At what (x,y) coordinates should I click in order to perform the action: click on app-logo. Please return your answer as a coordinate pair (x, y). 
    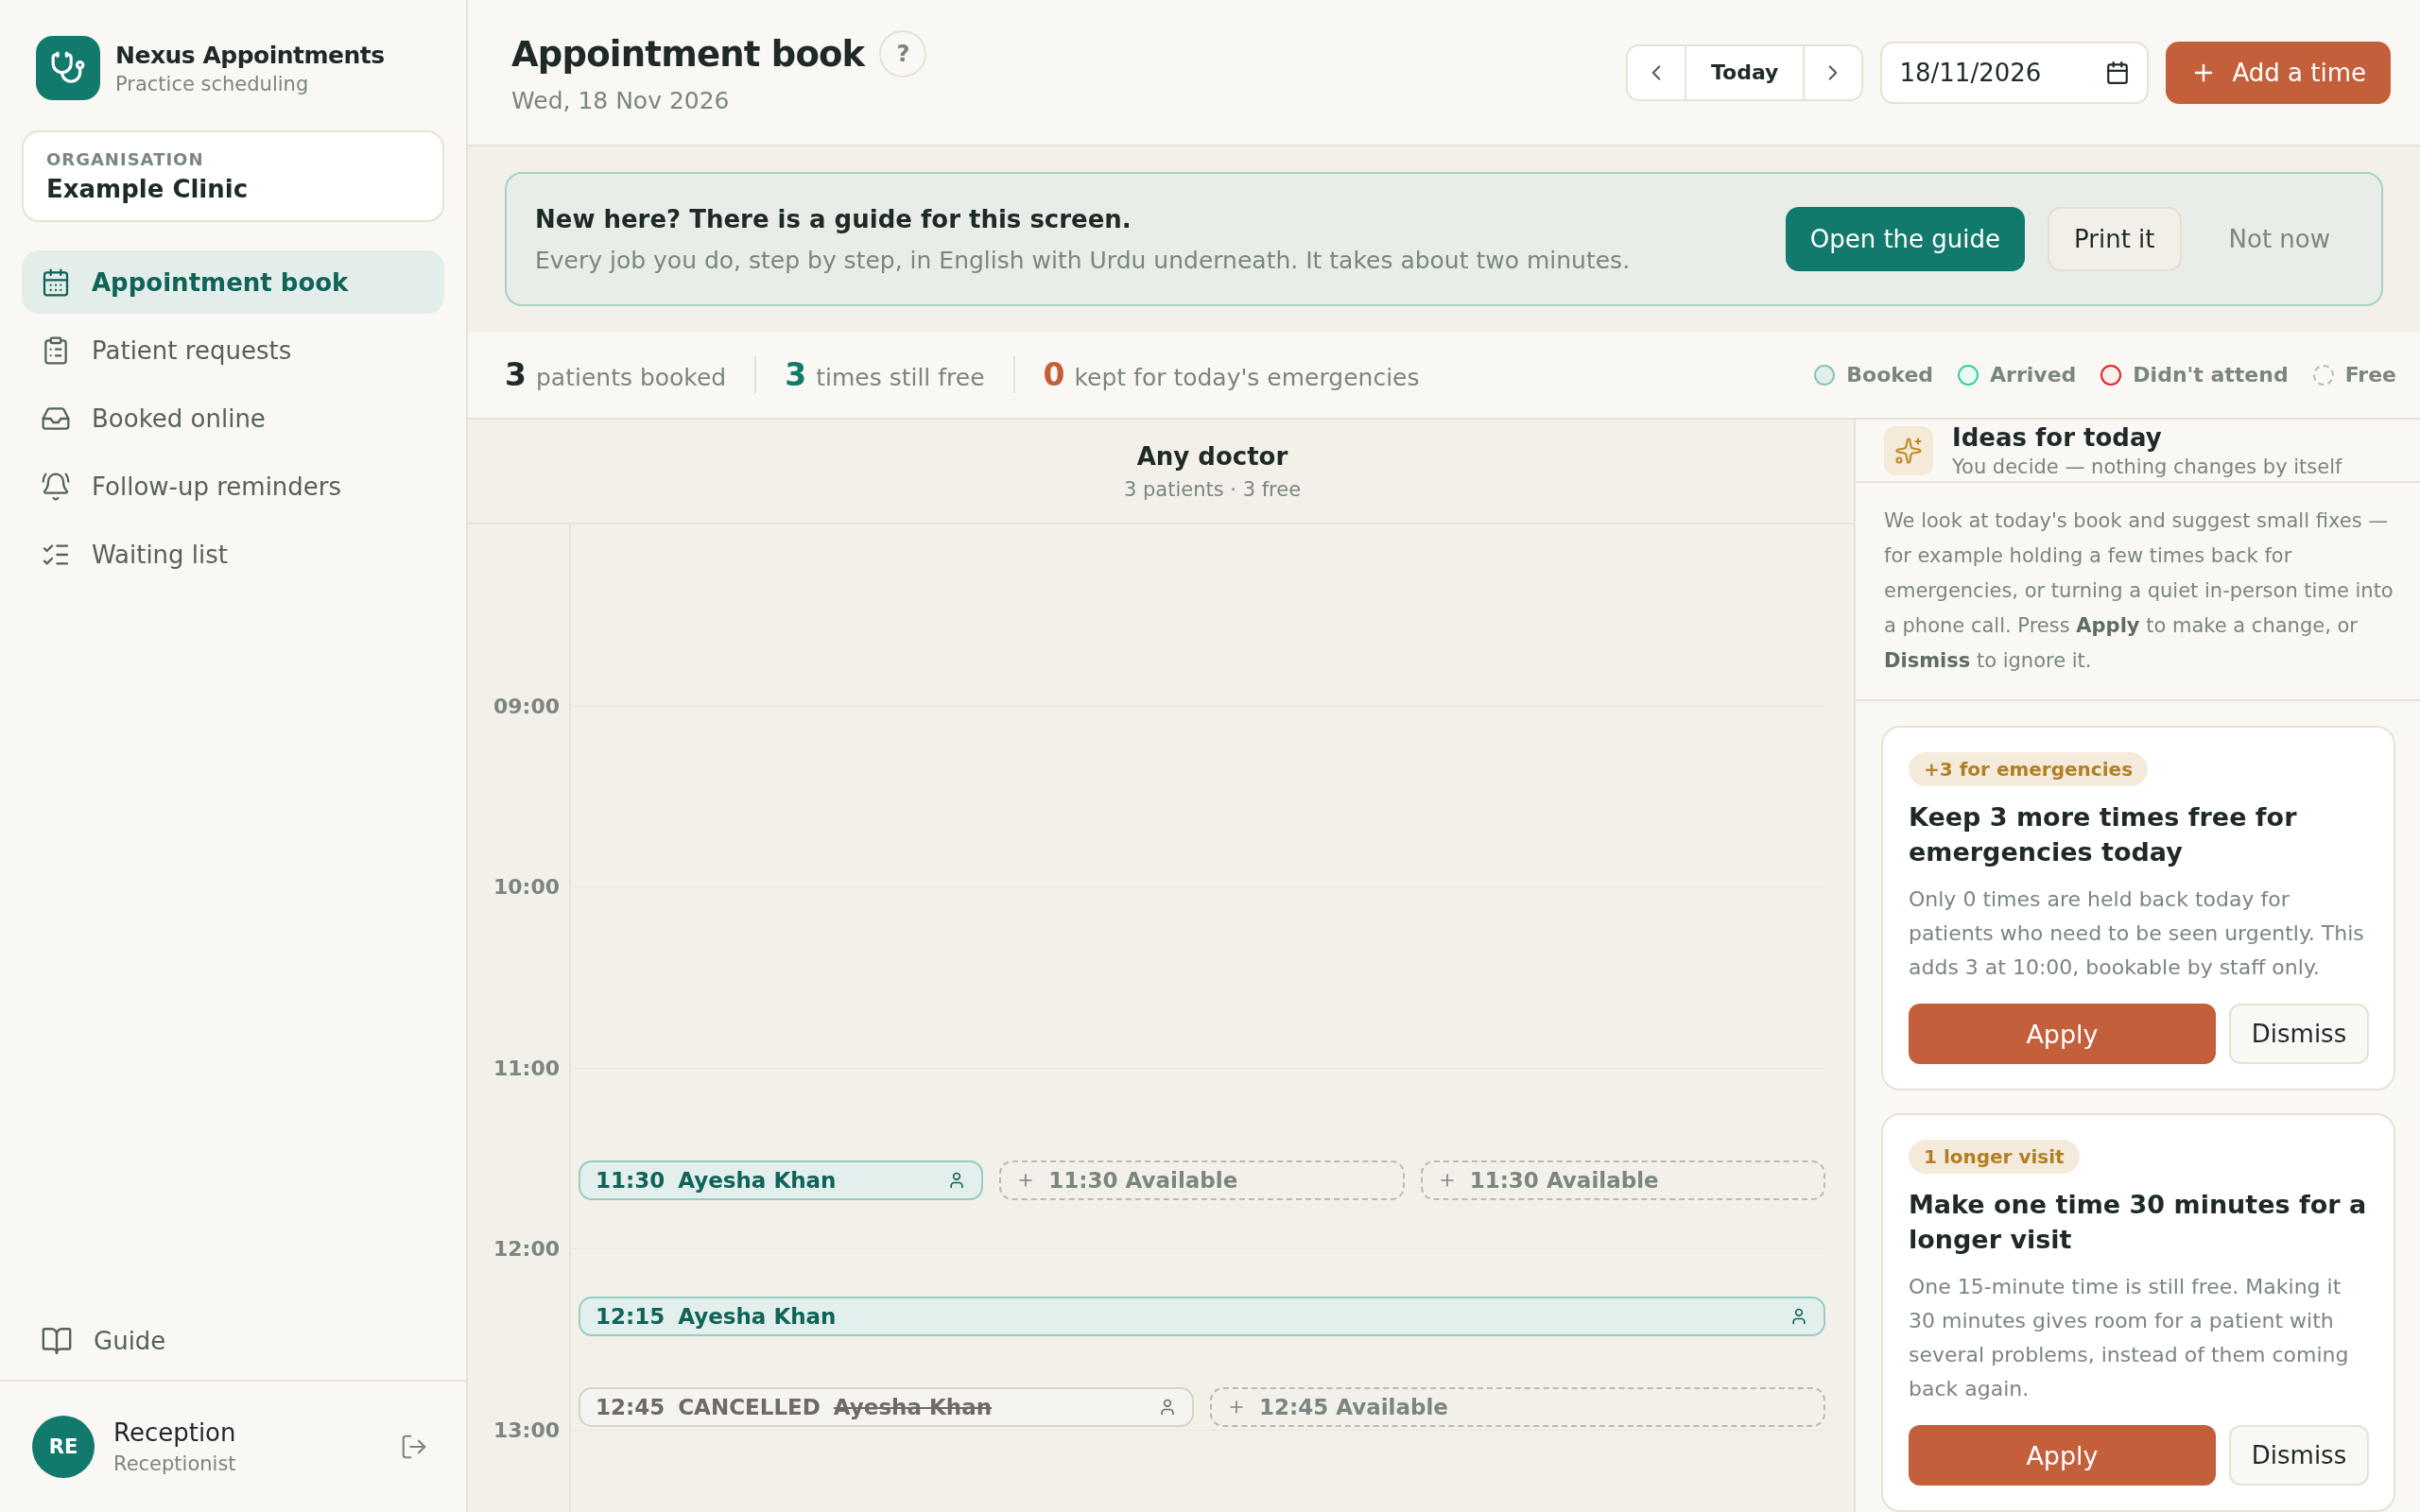
    Looking at the image, I should click on (68, 68).